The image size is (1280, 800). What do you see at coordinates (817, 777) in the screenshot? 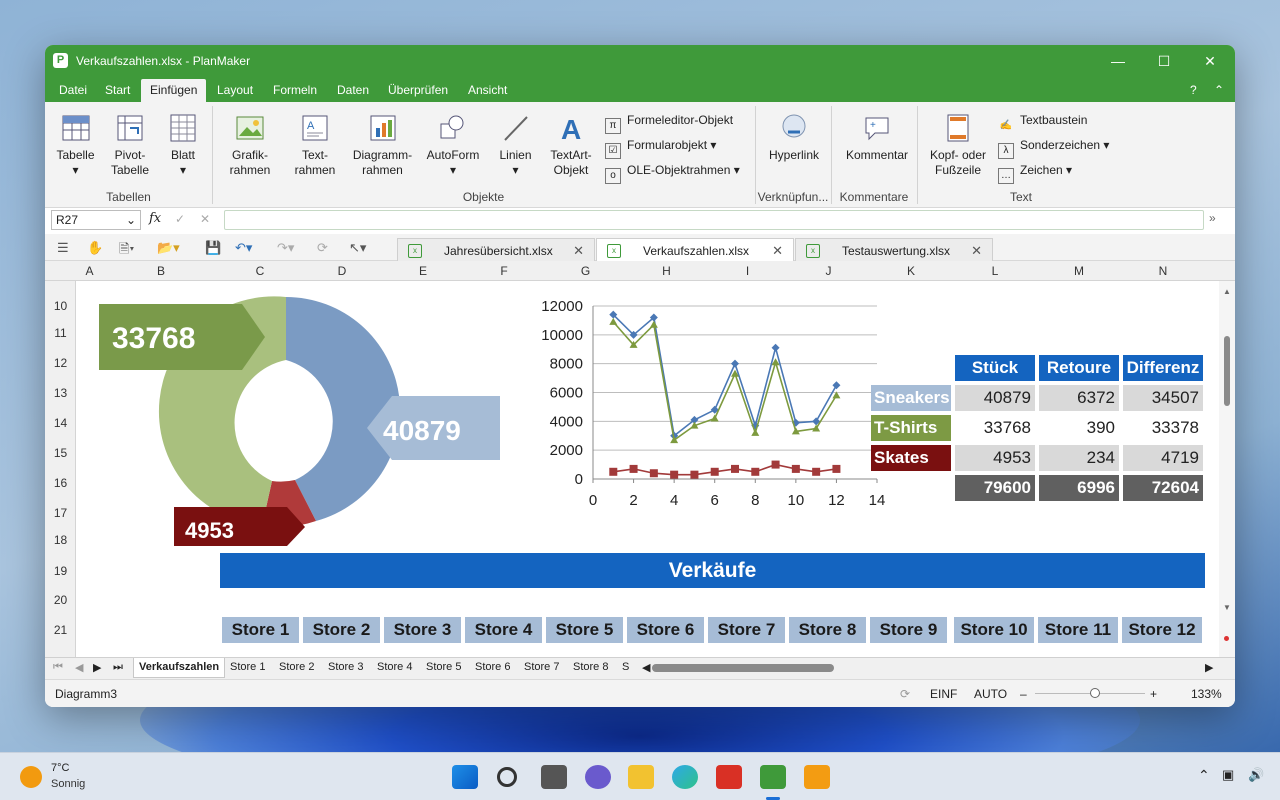
I see `presentations-icon` at bounding box center [817, 777].